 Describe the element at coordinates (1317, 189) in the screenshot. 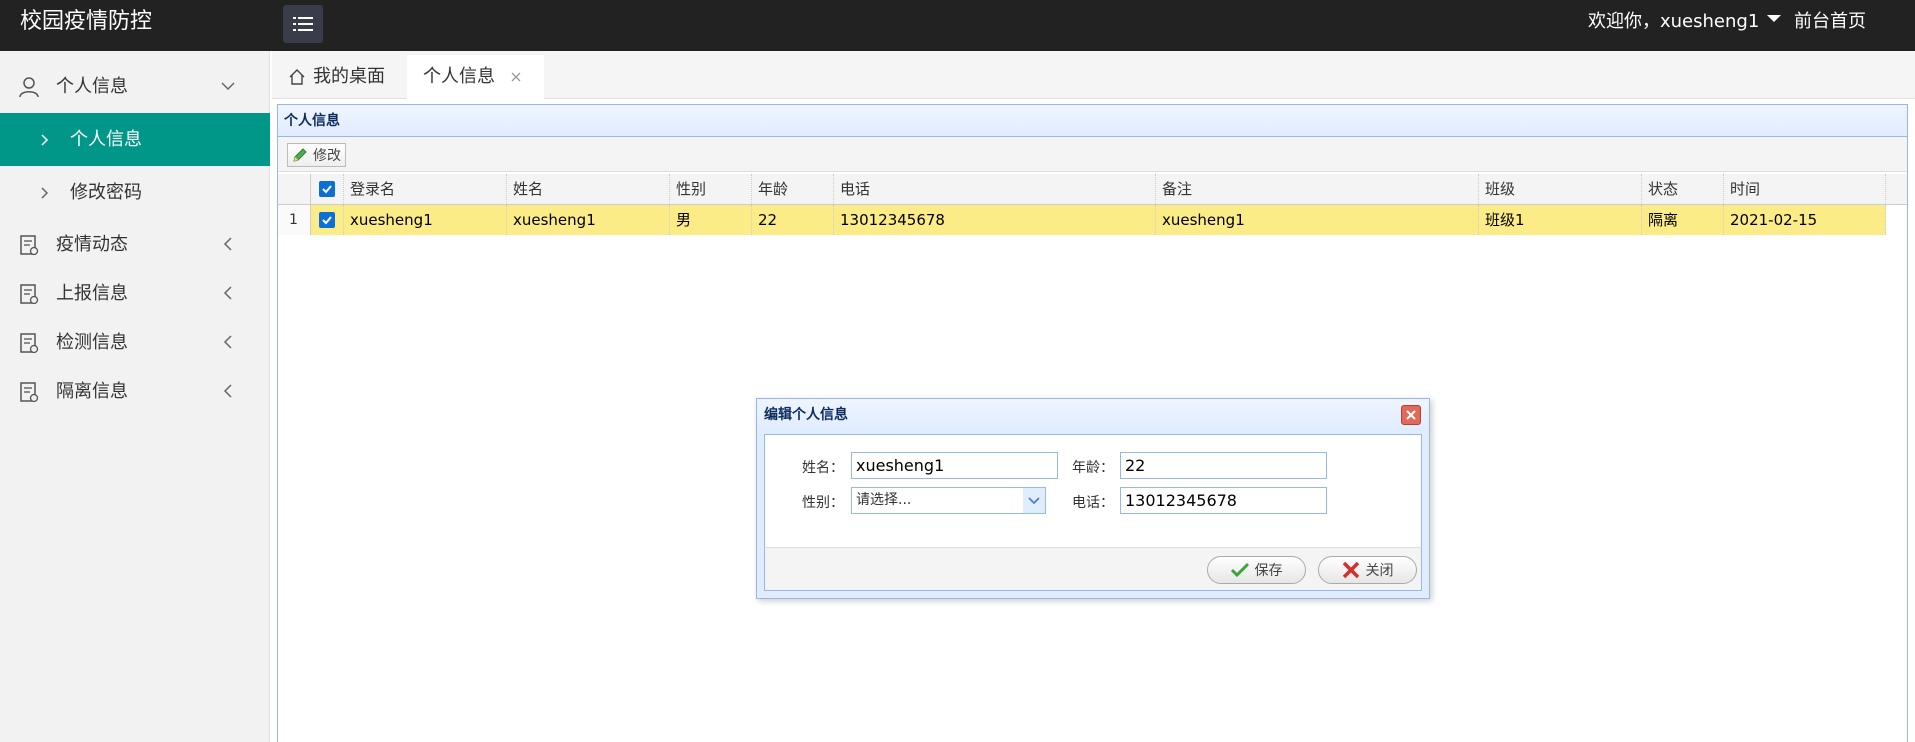

I see `column-header-remark: 备注` at that location.